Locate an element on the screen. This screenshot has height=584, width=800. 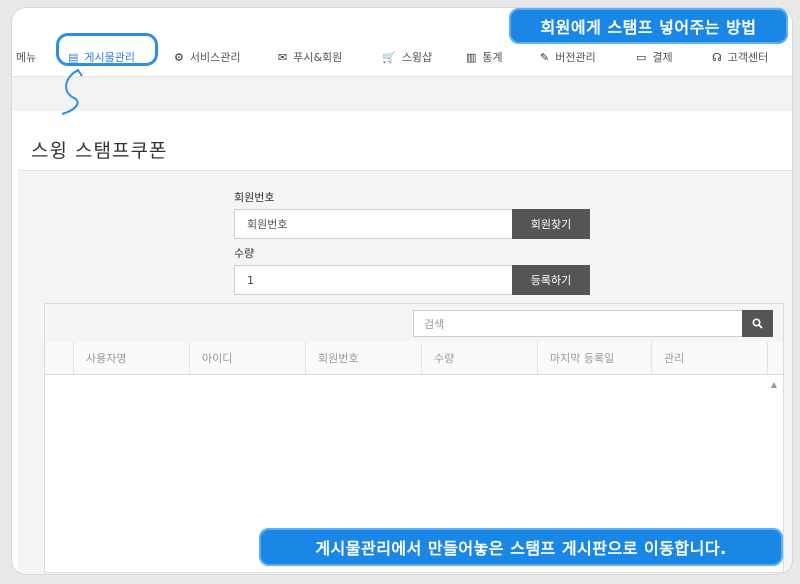
column-header: 관리 is located at coordinates (709, 358).